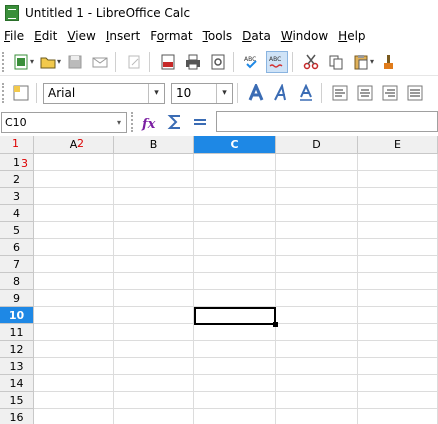 This screenshot has height=424, width=438. Describe the element at coordinates (361, 62) in the screenshot. I see `paste-button` at that location.